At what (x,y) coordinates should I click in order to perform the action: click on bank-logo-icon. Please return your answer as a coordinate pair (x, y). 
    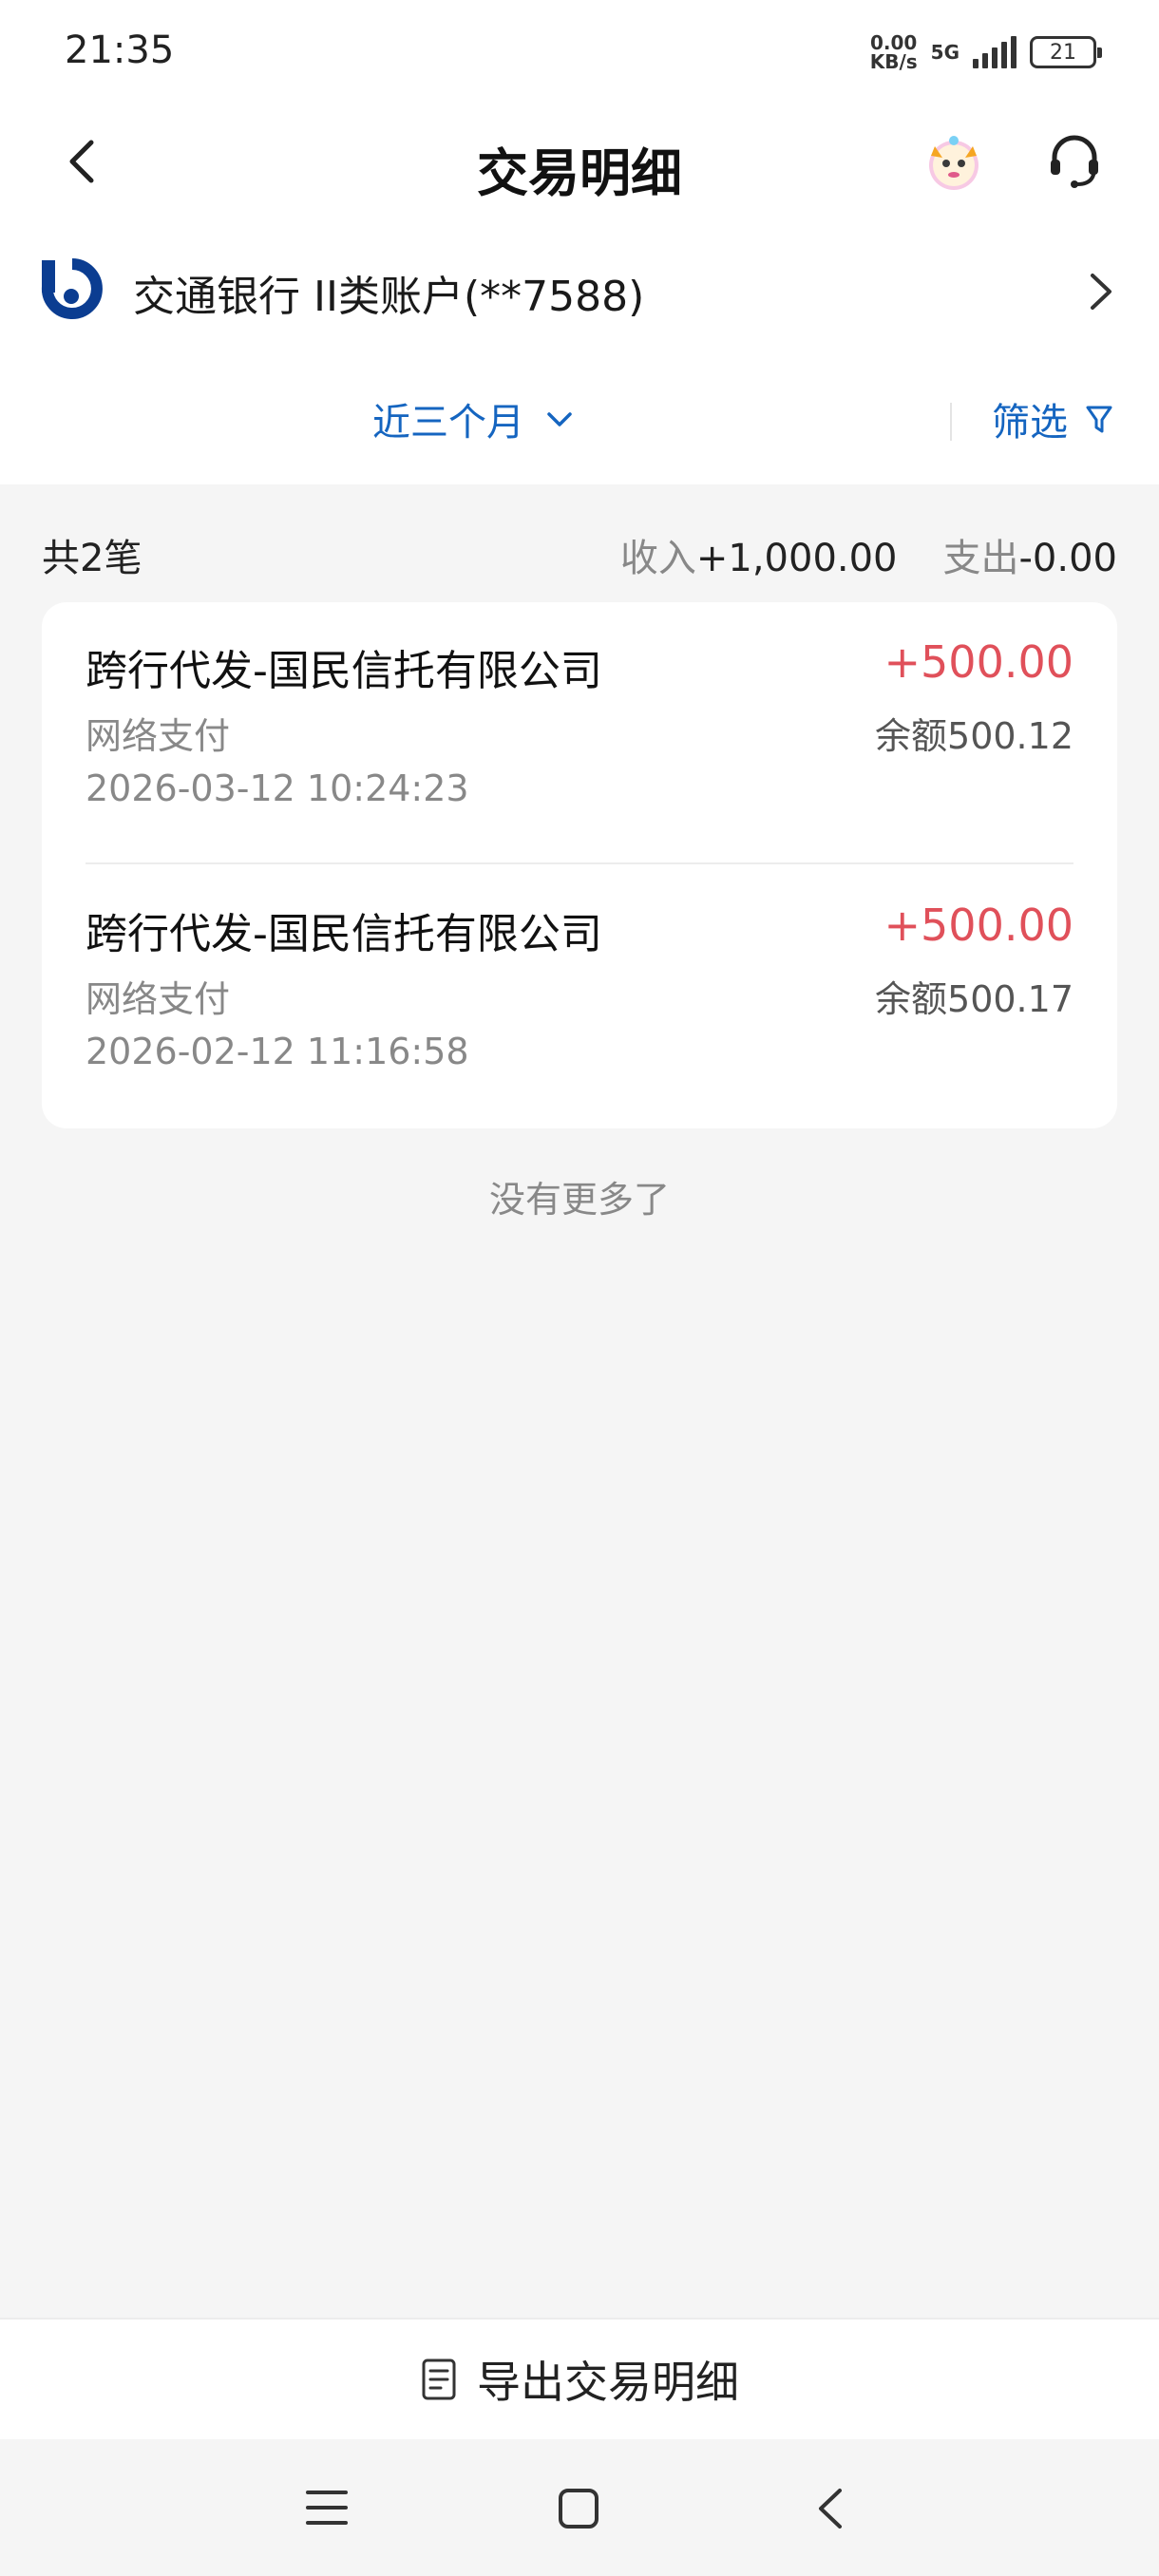
    Looking at the image, I should click on (72, 288).